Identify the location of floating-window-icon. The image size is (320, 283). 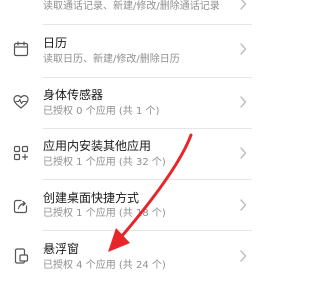
(21, 256).